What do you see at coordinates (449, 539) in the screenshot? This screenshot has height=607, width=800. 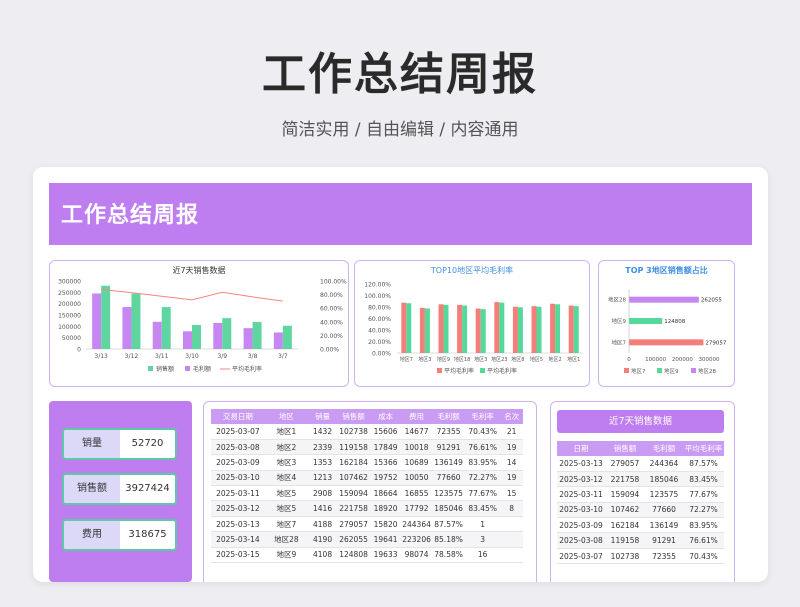 I see `table-cell: 85.18%` at bounding box center [449, 539].